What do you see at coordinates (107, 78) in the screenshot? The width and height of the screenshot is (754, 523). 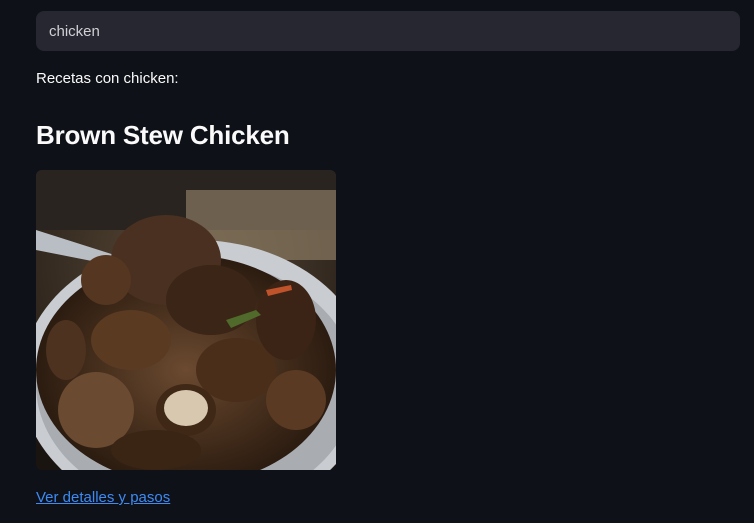 I see `results-label: Recetas con chicken:` at bounding box center [107, 78].